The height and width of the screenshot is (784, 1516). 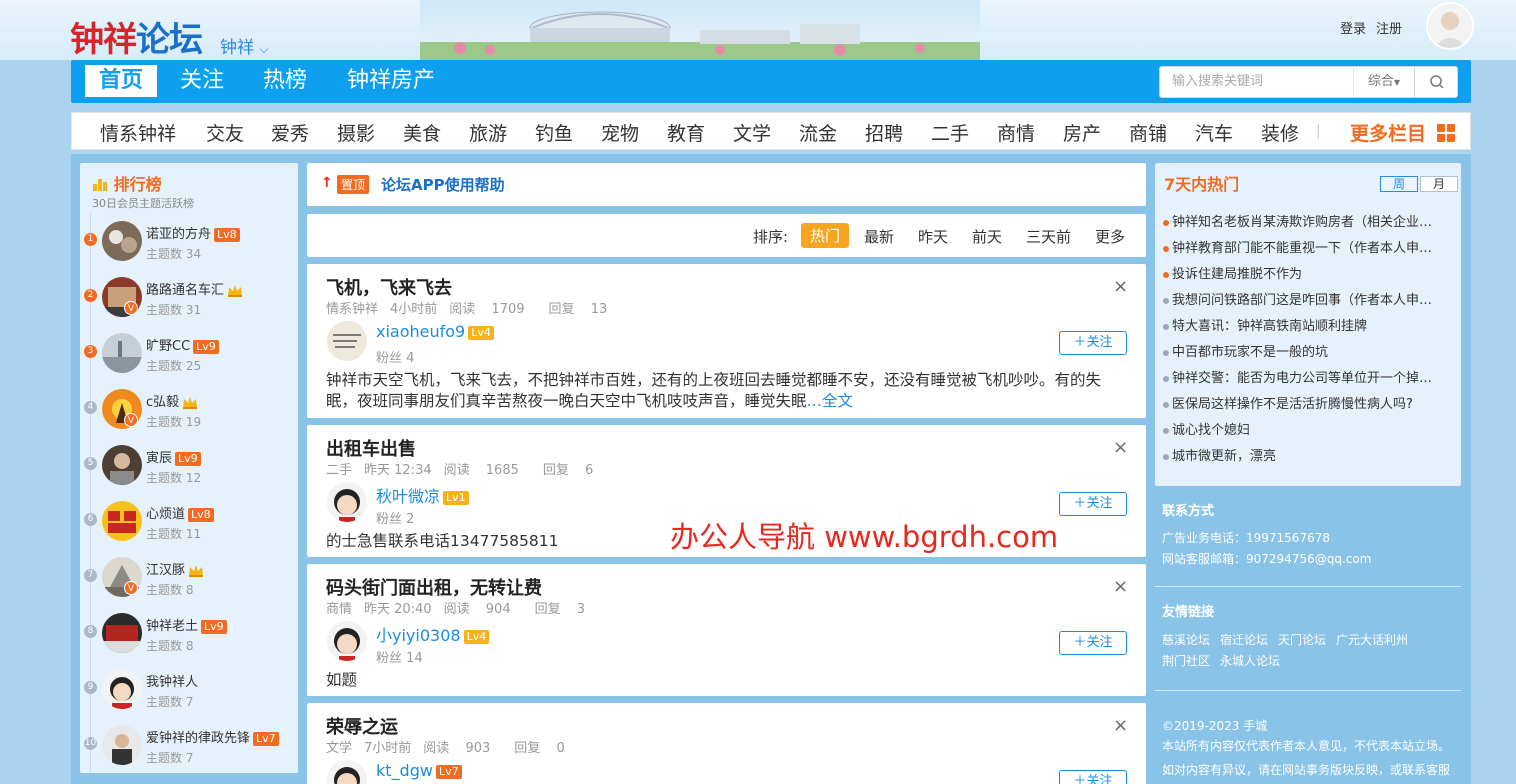 I want to click on category-item: 商铺, so click(x=1148, y=132).